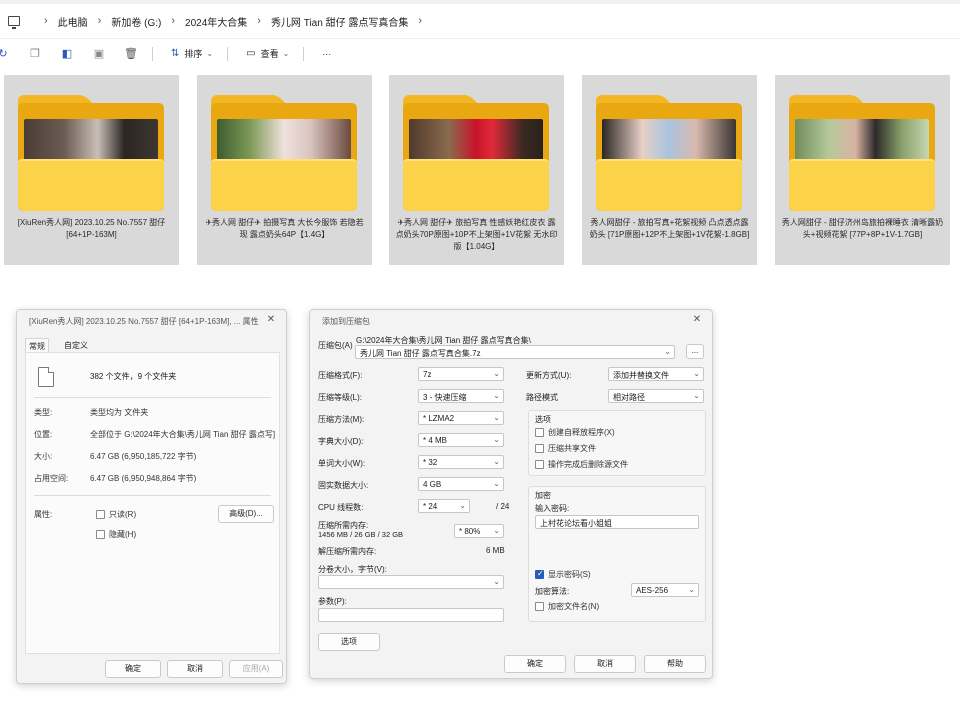  Describe the element at coordinates (439, 418) in the screenshot. I see `method-value: * LZMA2` at that location.